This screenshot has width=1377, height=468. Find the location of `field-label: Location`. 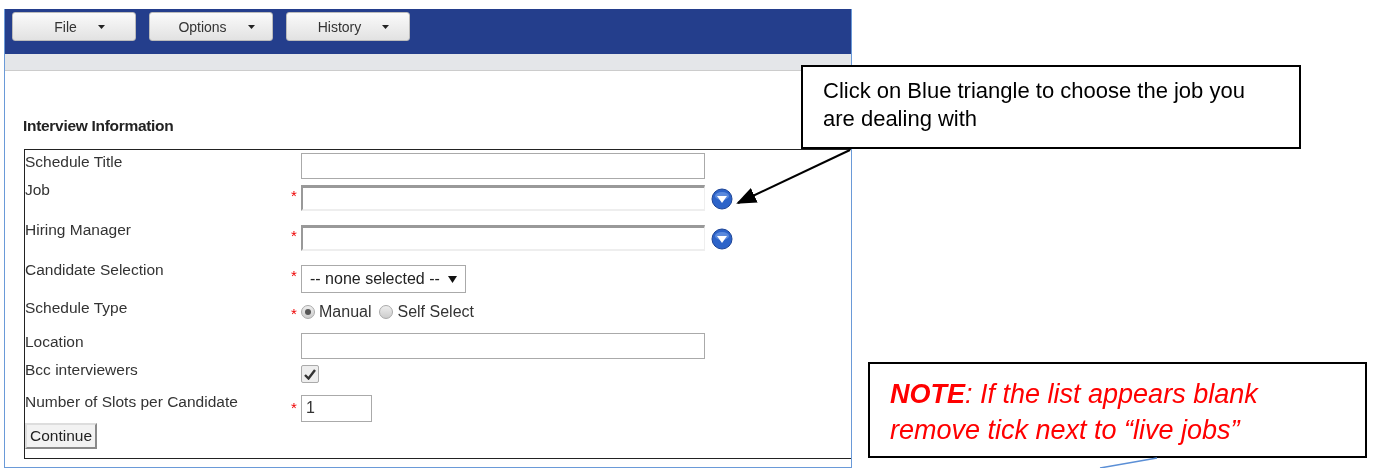

field-label: Location is located at coordinates (55, 342).